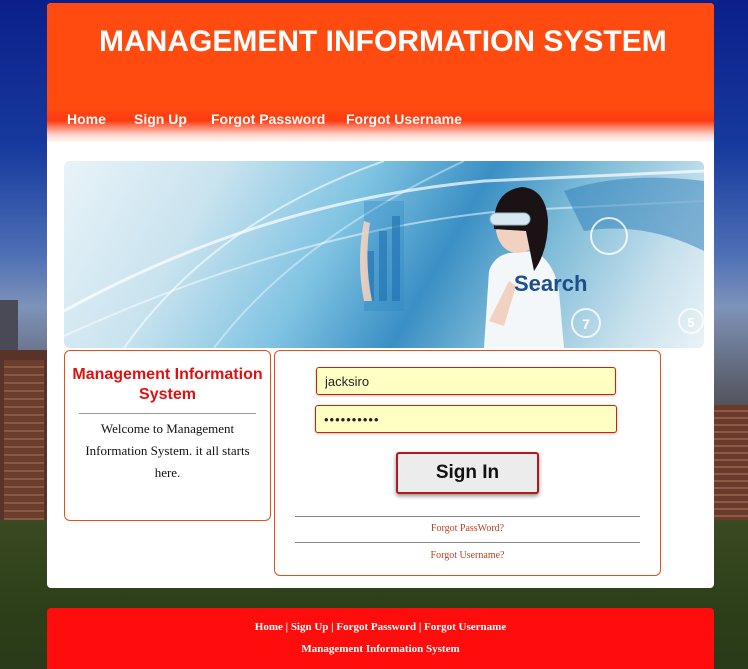 The image size is (748, 669). What do you see at coordinates (383, 41) in the screenshot?
I see `site-title: MANAGEMENT INFORMATION SYSTEM` at bounding box center [383, 41].